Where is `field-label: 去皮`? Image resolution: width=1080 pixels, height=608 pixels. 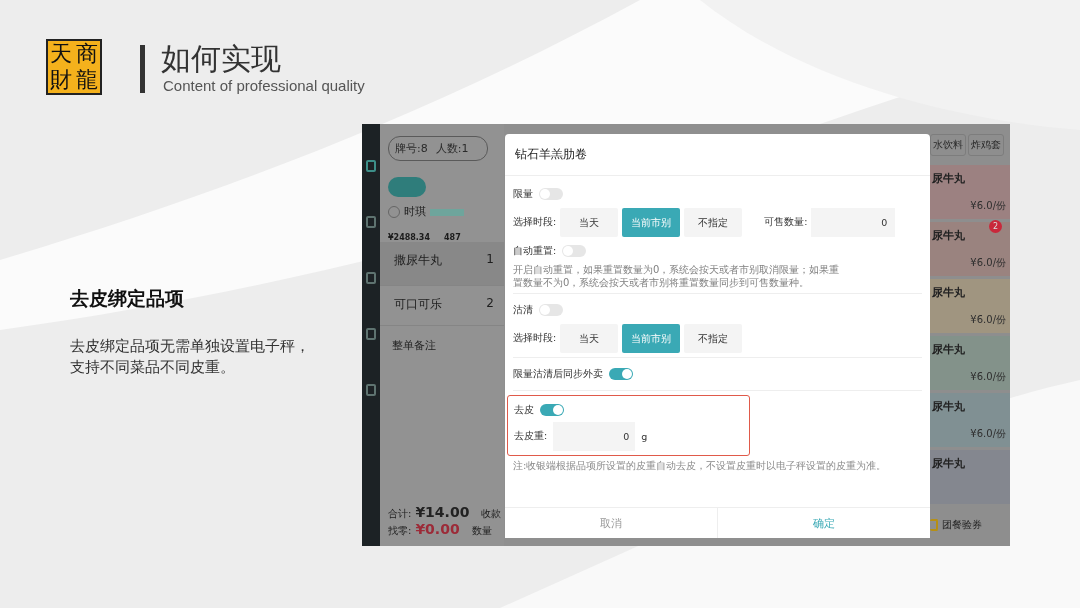 field-label: 去皮 is located at coordinates (524, 410).